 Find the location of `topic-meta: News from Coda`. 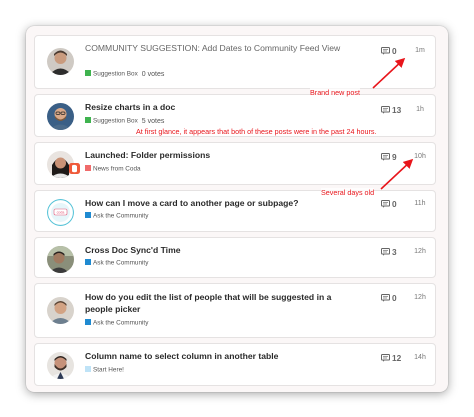

topic-meta: News from Coda is located at coordinates (113, 169).